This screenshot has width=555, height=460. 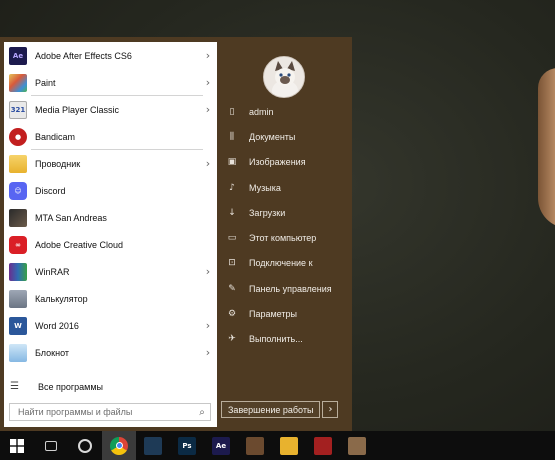 What do you see at coordinates (52, 352) in the screenshot?
I see `app-label: Блокнот` at bounding box center [52, 352].